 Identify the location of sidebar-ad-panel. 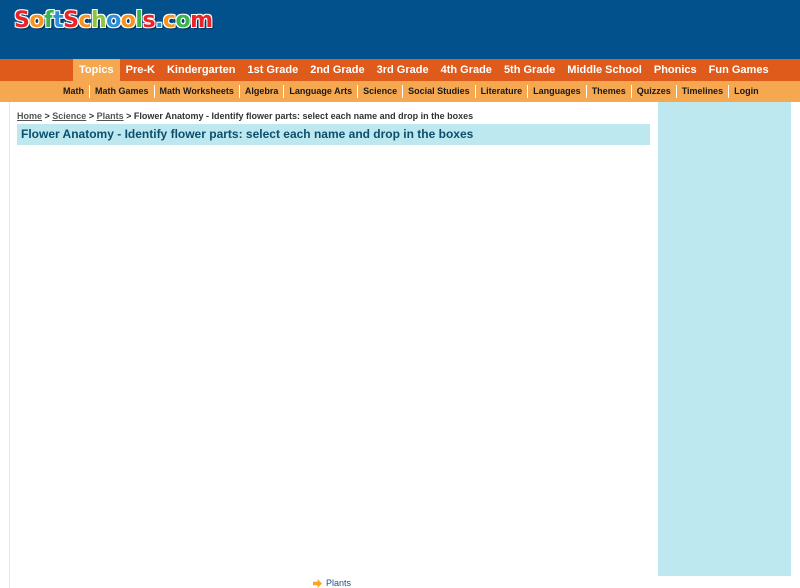
(724, 339).